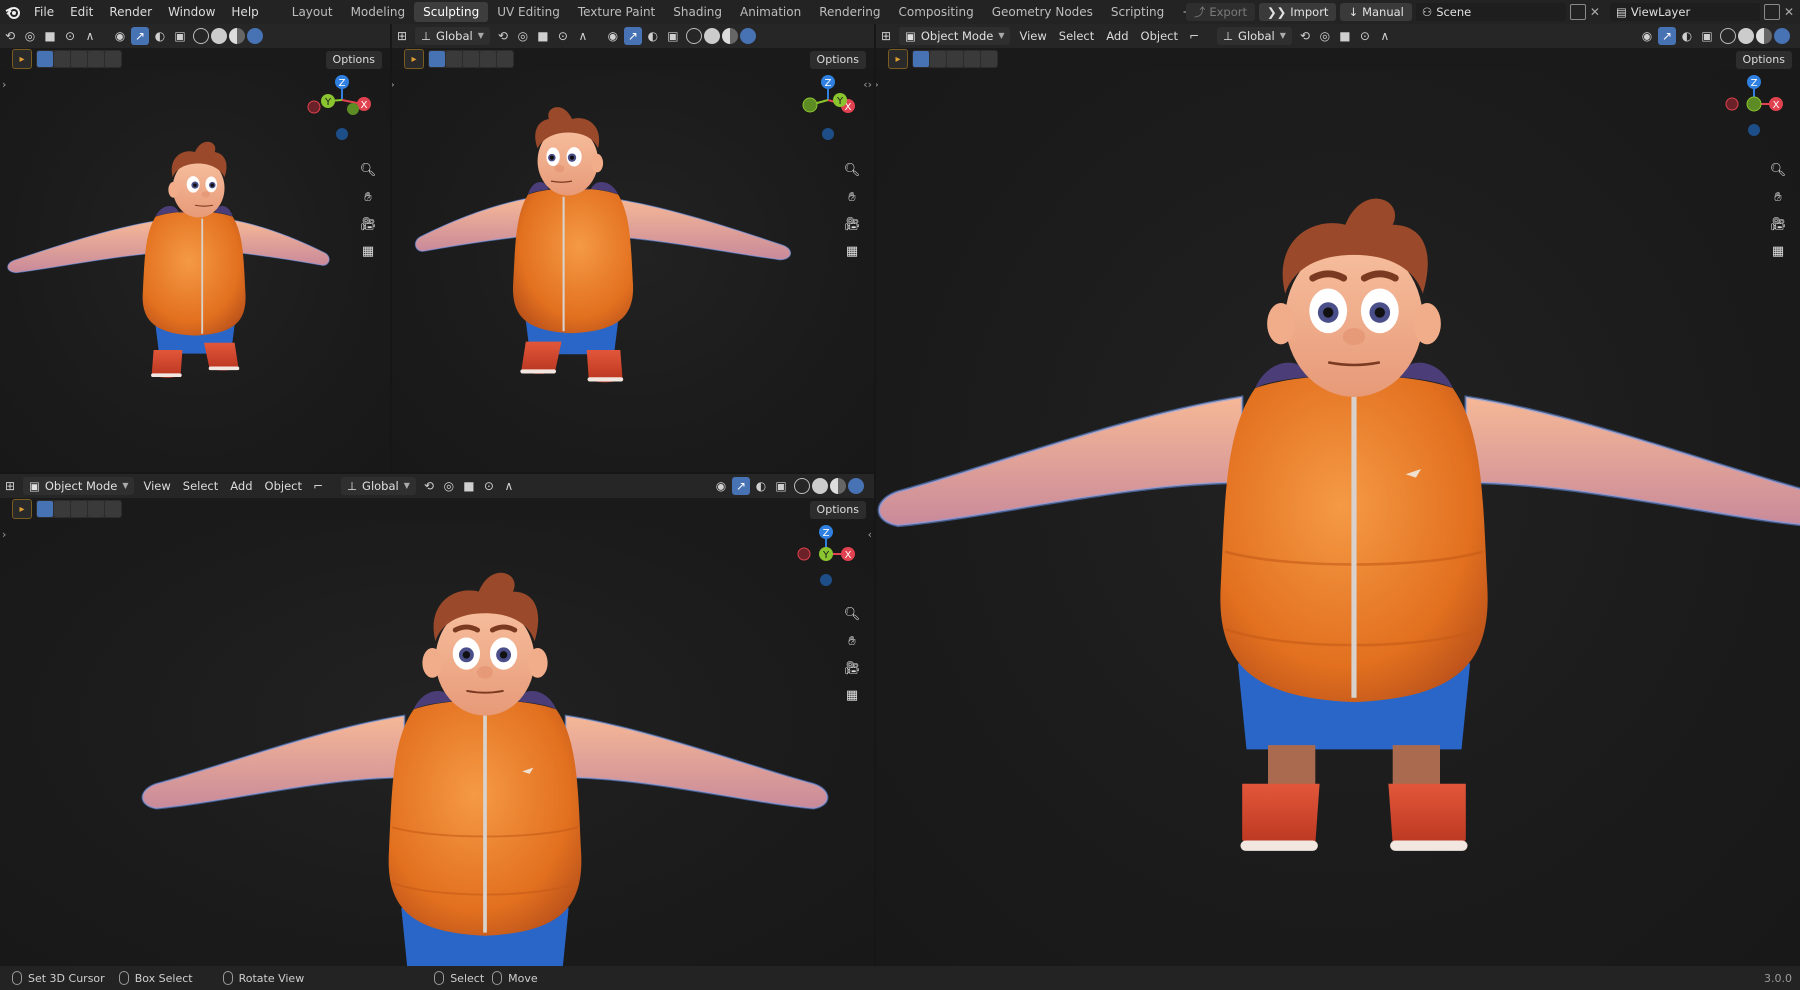 The width and height of the screenshot is (1800, 990). What do you see at coordinates (81, 12) in the screenshot?
I see `menu-edit: Edit` at bounding box center [81, 12].